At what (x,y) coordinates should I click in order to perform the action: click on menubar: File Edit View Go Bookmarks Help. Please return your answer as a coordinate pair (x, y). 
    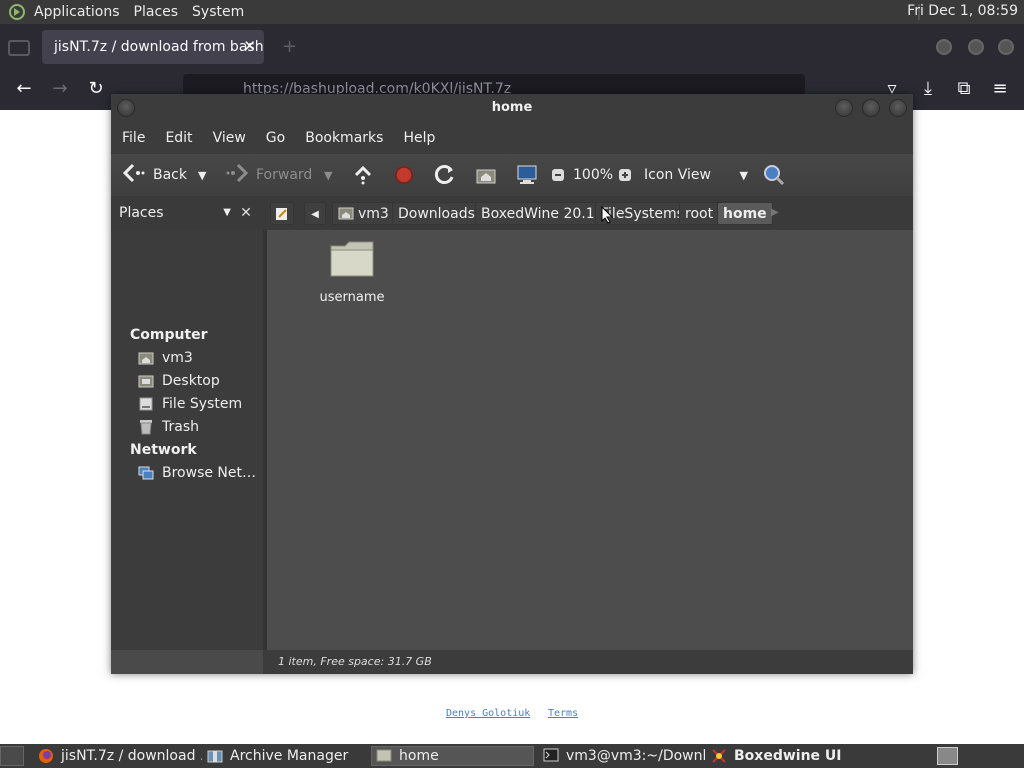
    Looking at the image, I should click on (512, 138).